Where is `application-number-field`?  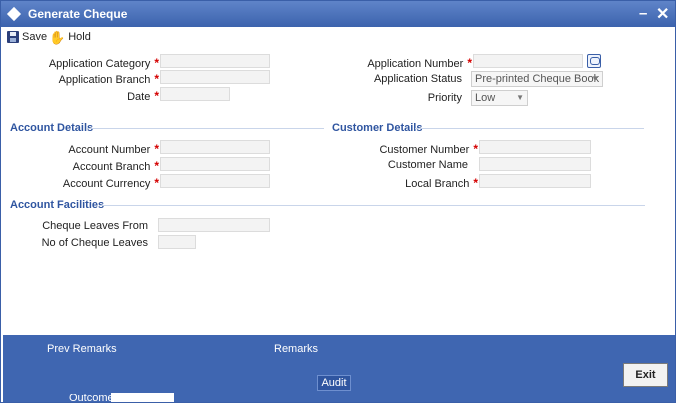
application-number-field is located at coordinates (528, 61).